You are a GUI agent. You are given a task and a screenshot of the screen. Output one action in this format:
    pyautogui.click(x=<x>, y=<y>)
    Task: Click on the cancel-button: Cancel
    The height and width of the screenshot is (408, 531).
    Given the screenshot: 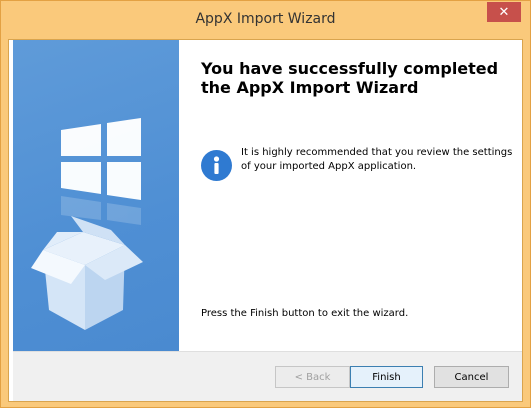 What is the action you would take?
    pyautogui.click(x=471, y=377)
    